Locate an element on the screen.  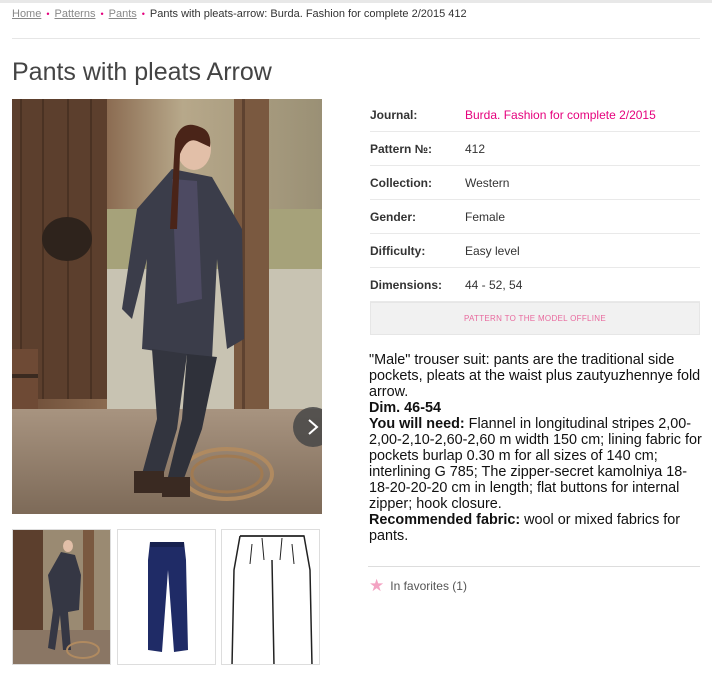
star-icon: ★ is located at coordinates (377, 585).